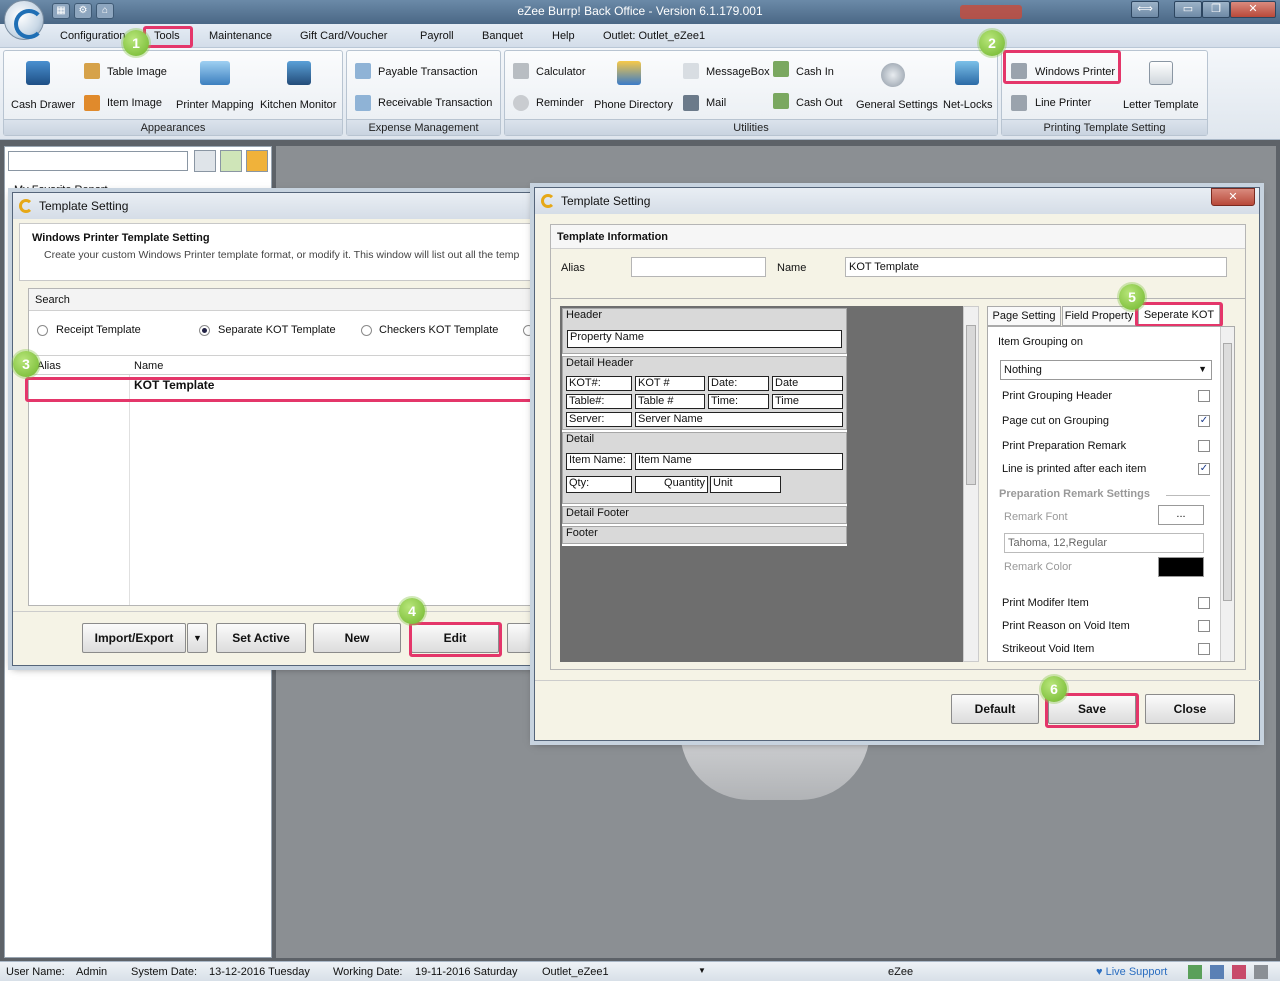 The image size is (1280, 981). Describe the element at coordinates (1204, 396) in the screenshot. I see `print-grouping-header-checkbox` at that location.